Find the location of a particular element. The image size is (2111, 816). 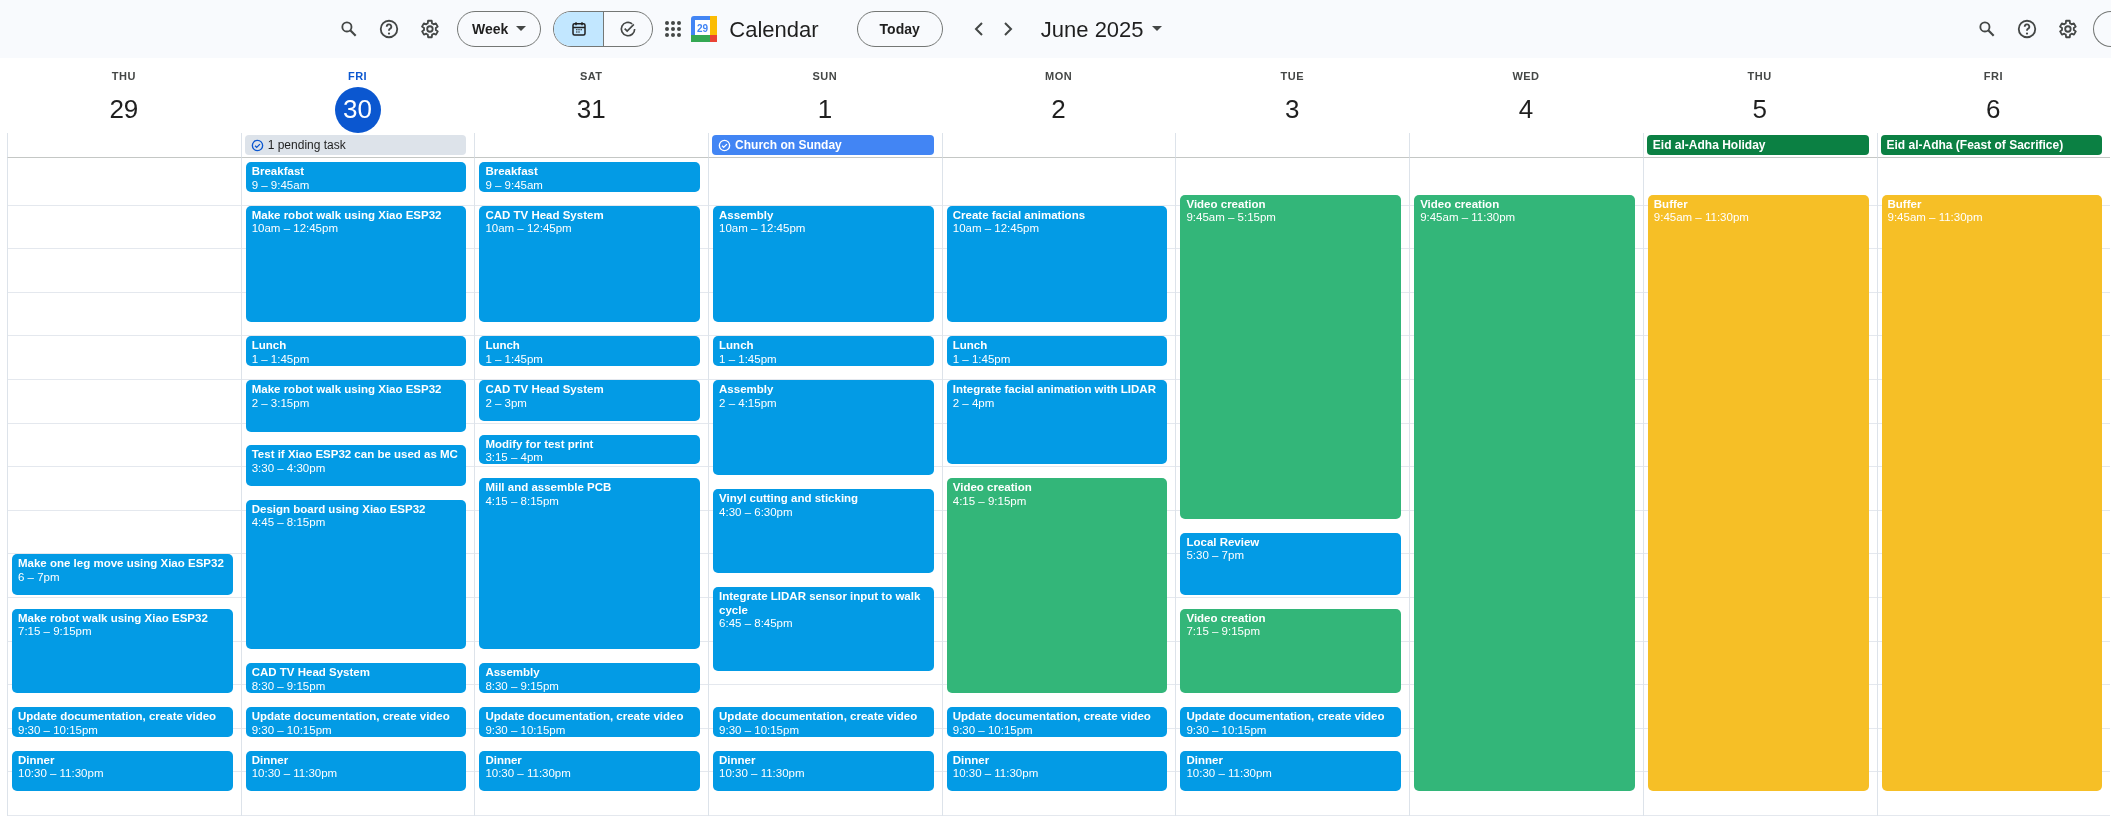

grid-icon is located at coordinates (673, 29).